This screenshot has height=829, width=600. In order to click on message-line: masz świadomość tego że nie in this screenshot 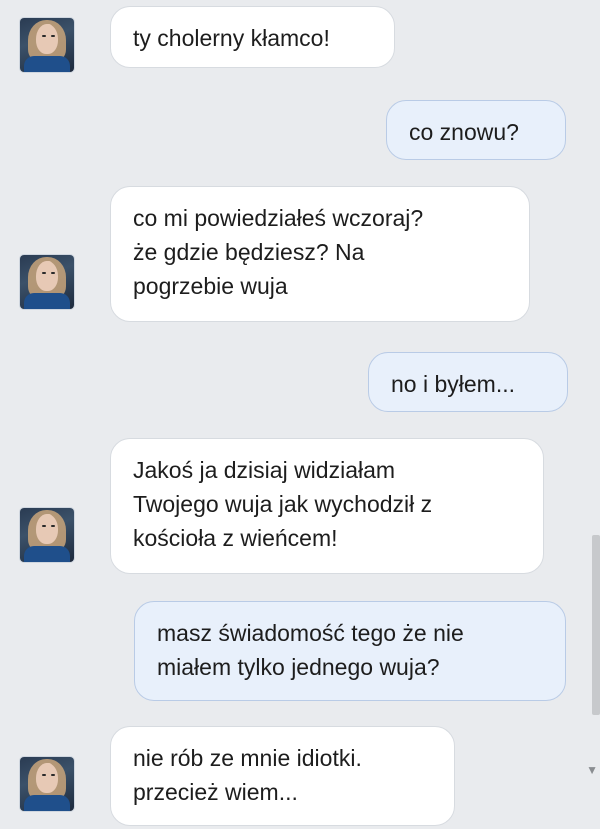, I will do `click(310, 633)`.